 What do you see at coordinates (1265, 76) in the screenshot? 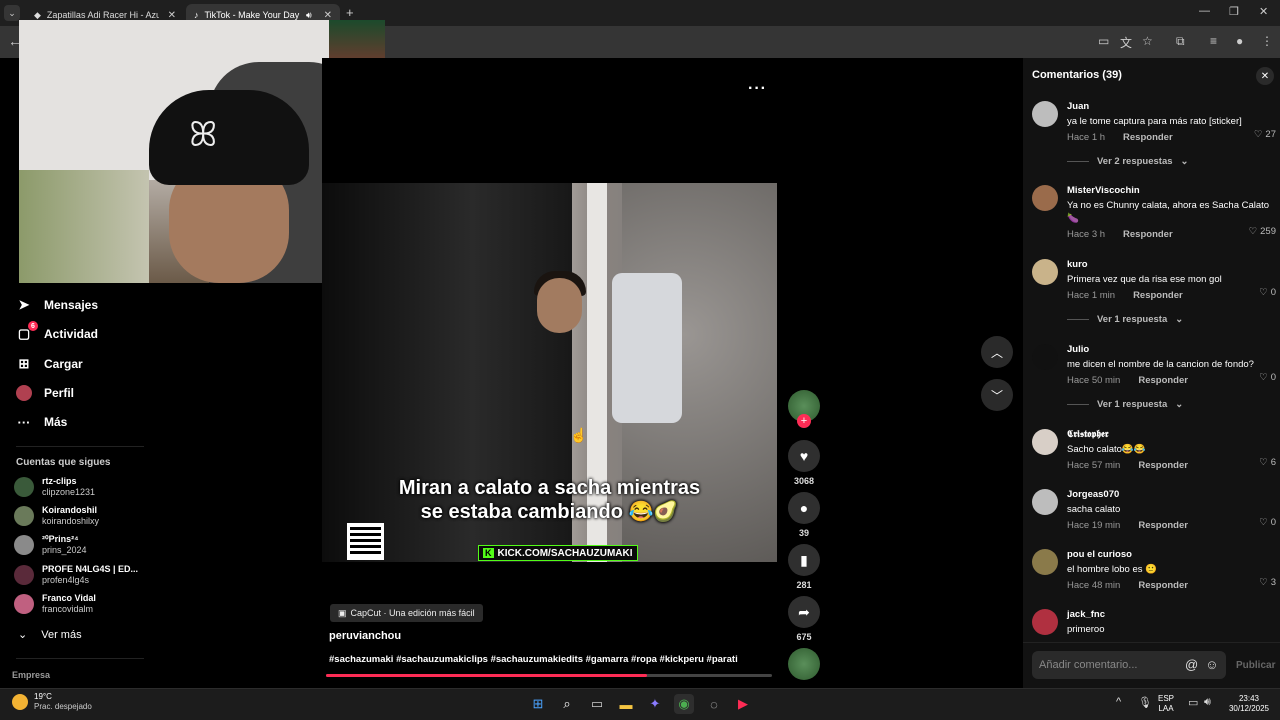
I see `close-icon: ✕` at bounding box center [1265, 76].